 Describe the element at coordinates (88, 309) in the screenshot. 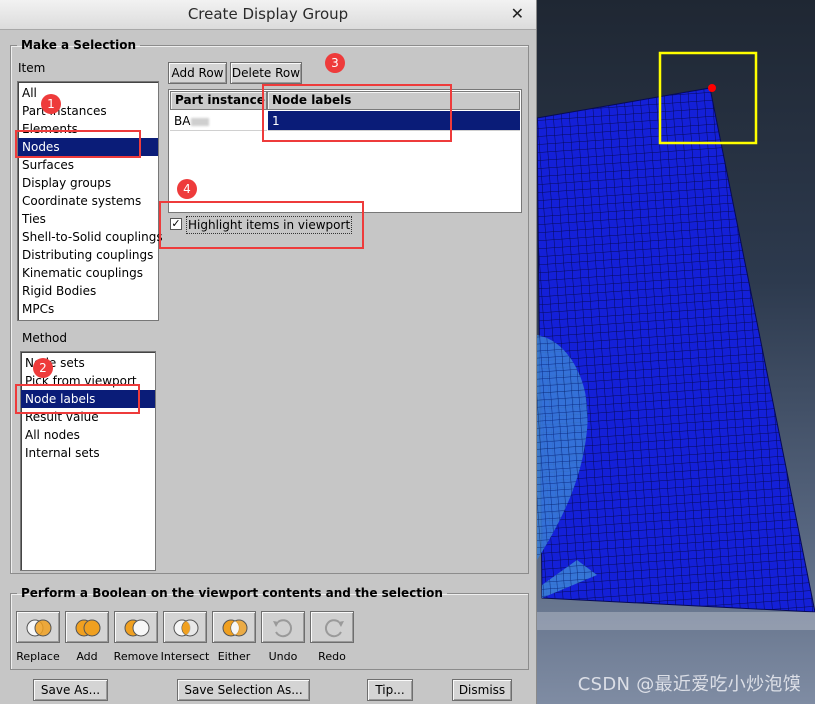

I see `item-mpcs: MPCs` at that location.